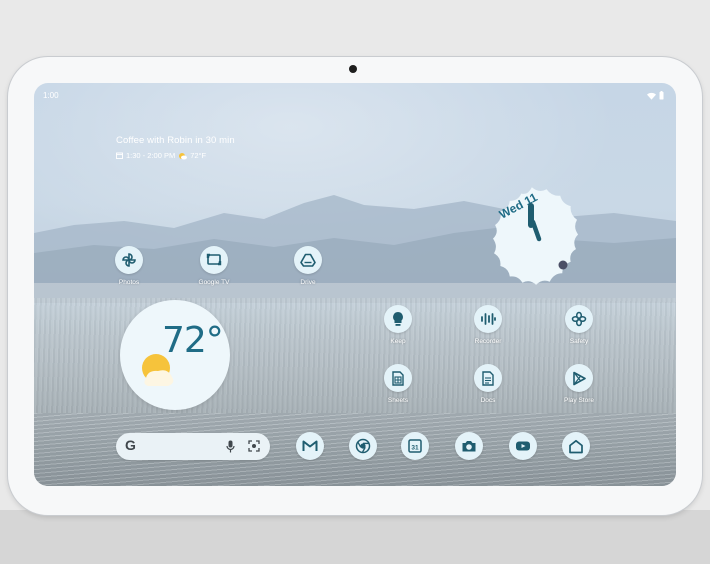 The height and width of the screenshot is (564, 710). I want to click on lens-icon, so click(254, 446).